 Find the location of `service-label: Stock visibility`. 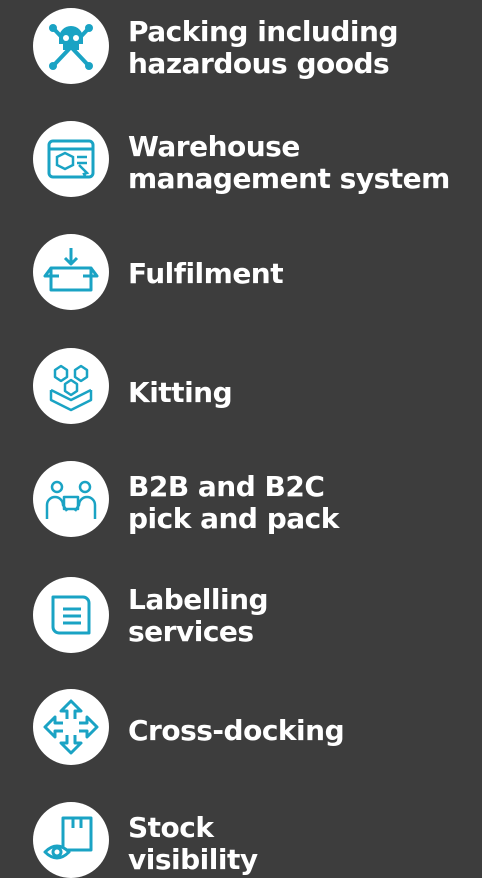

service-label: Stock visibility is located at coordinates (193, 844).